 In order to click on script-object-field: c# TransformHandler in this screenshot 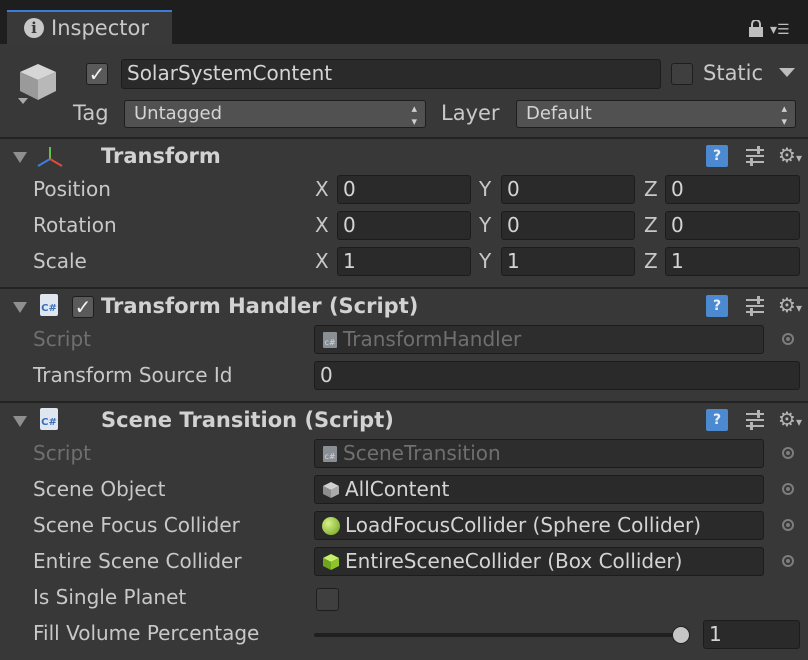, I will do `click(539, 339)`.